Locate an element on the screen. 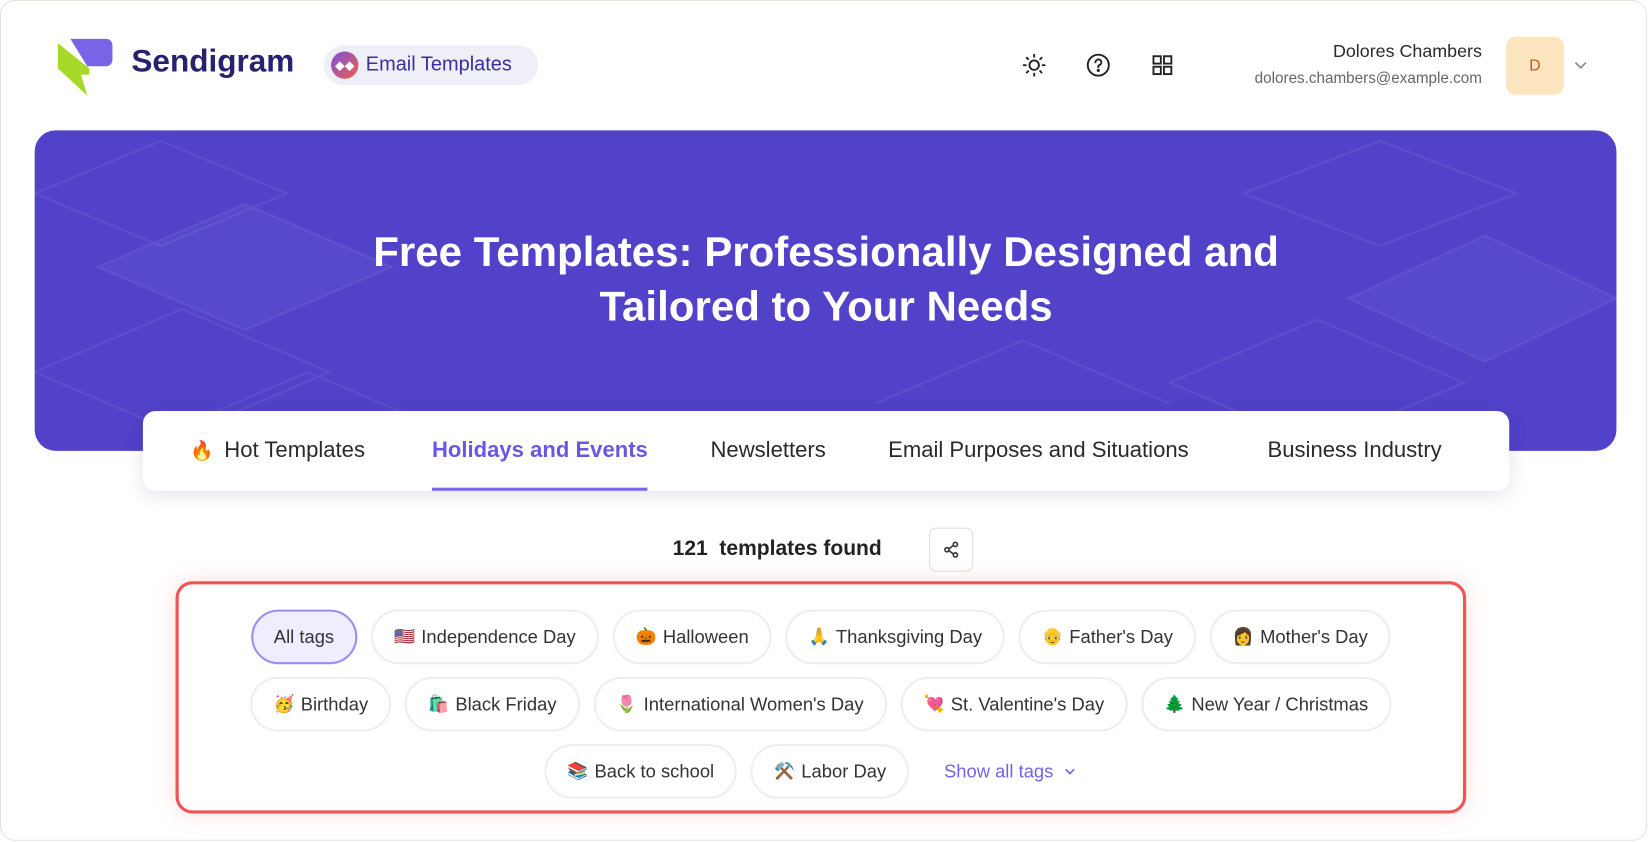 This screenshot has height=842, width=1648. tag-pill: 📚 Back to school is located at coordinates (641, 771).